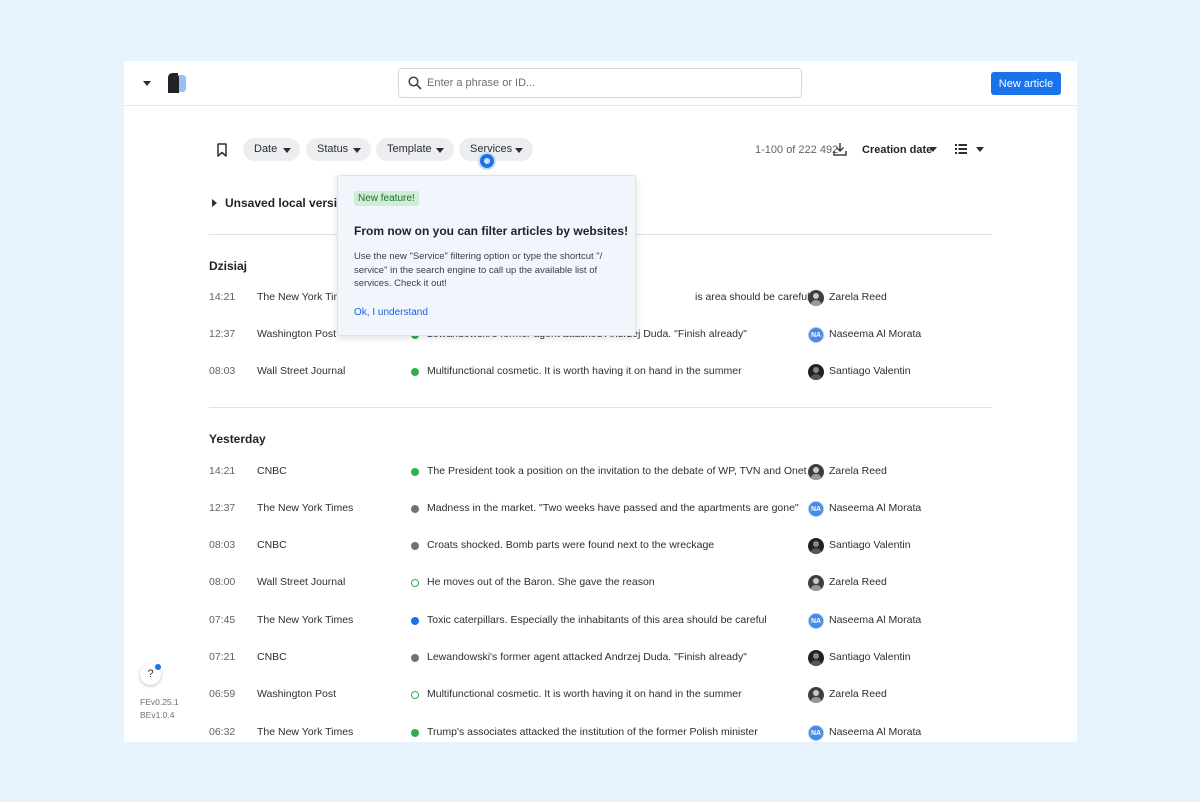 This screenshot has height=802, width=1200. What do you see at coordinates (147, 83) in the screenshot?
I see `menu-chevron-down-icon` at bounding box center [147, 83].